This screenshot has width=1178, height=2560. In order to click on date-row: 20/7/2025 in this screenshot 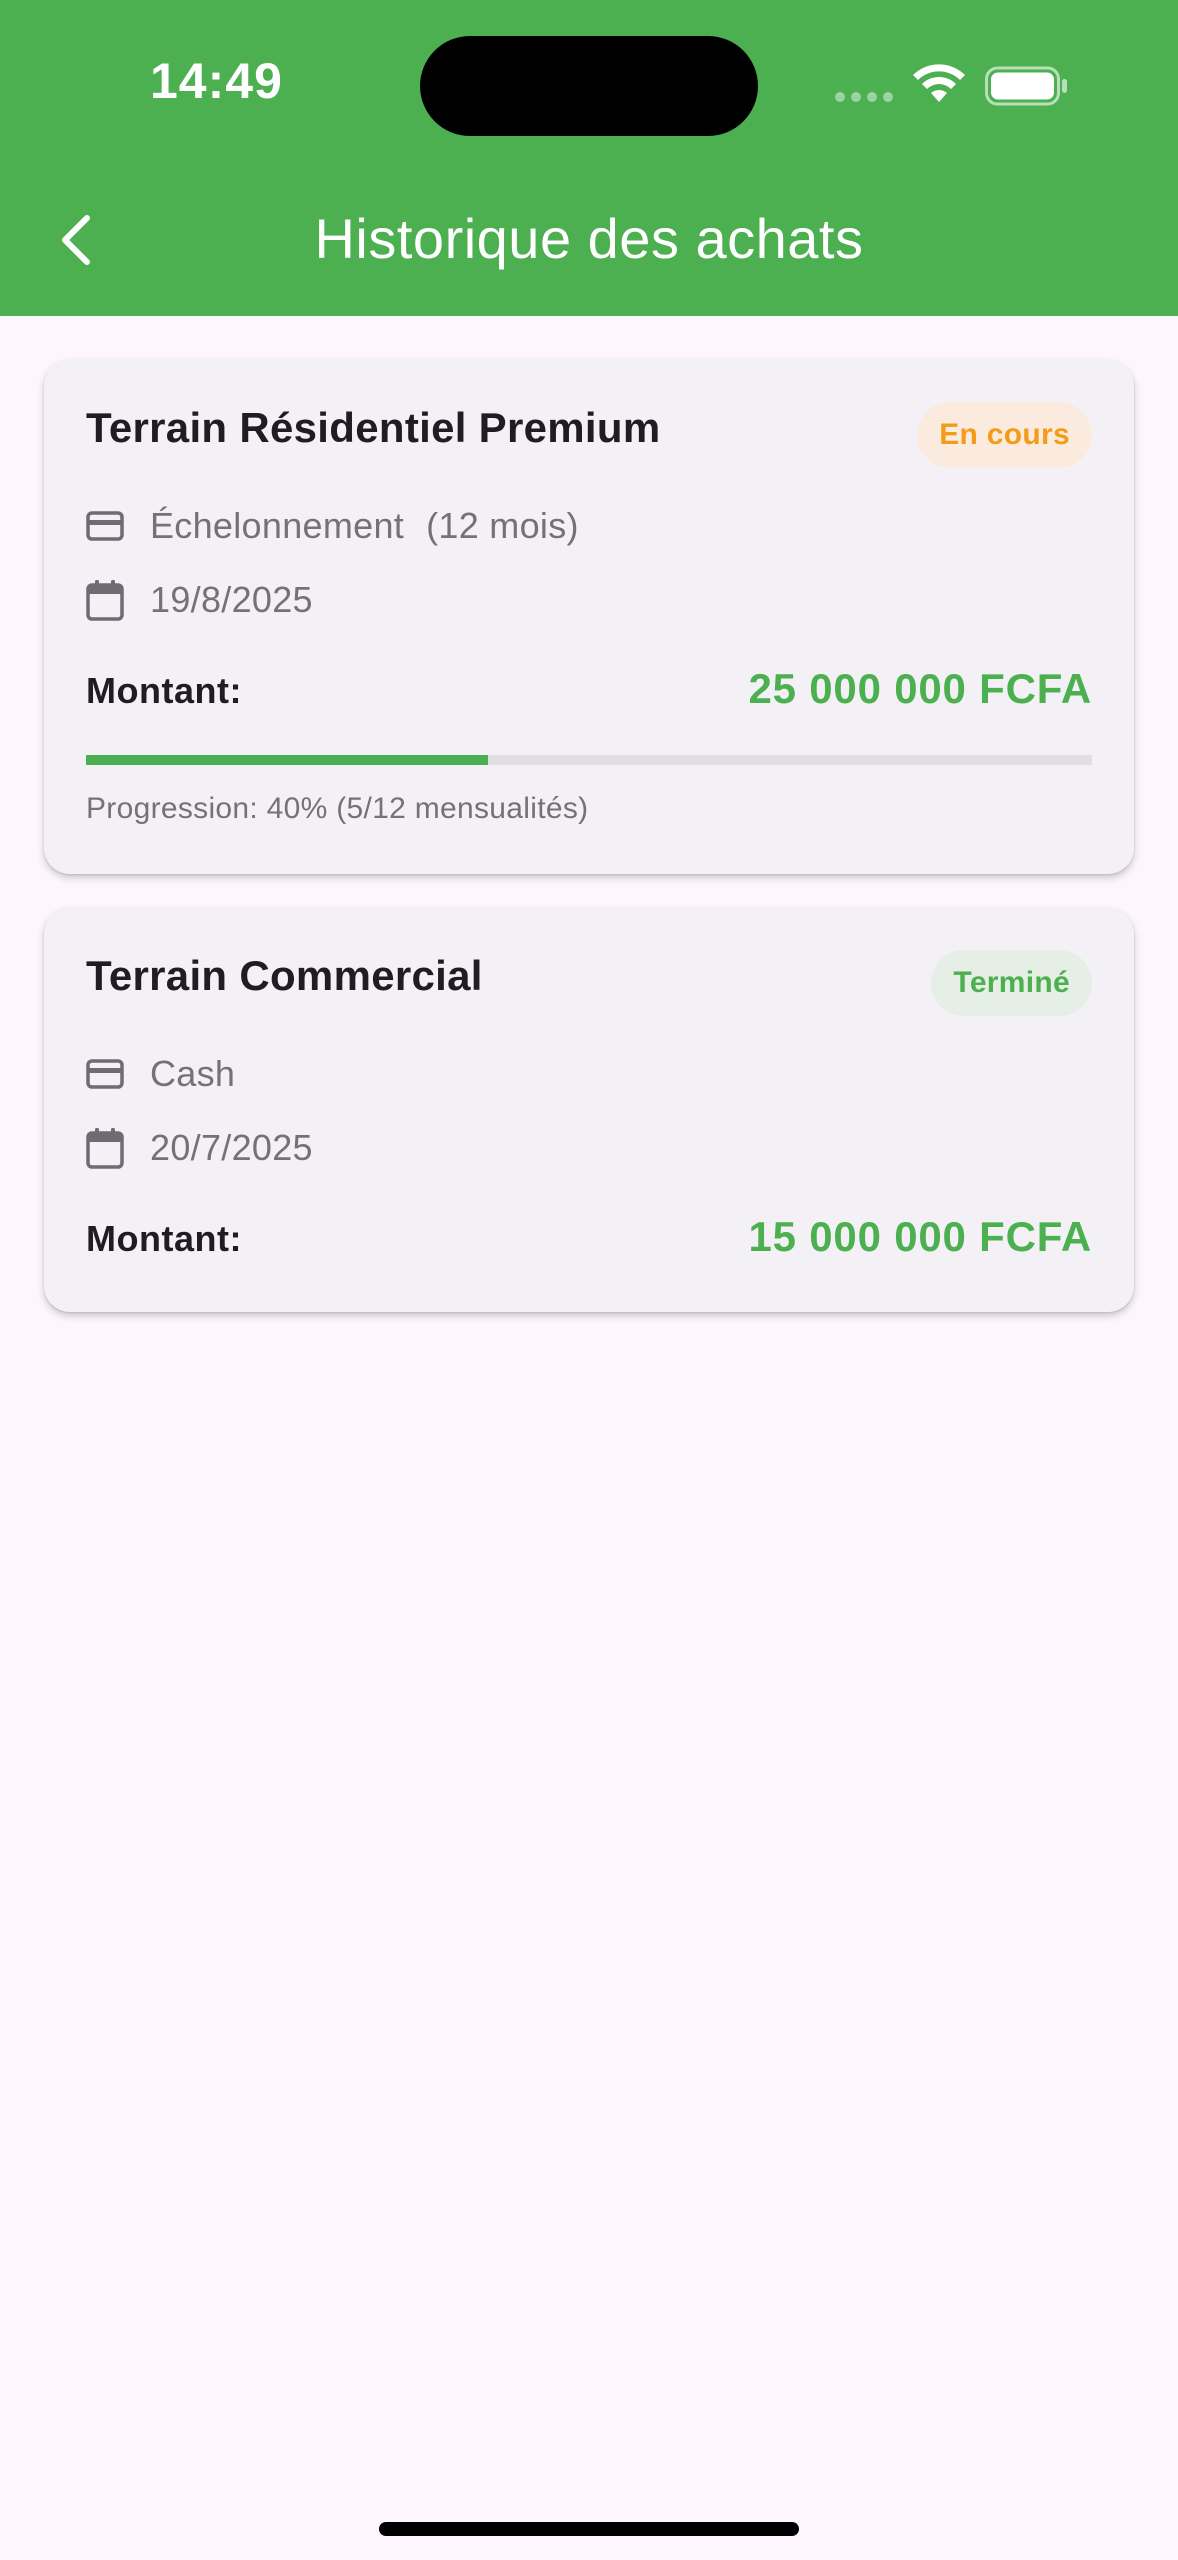, I will do `click(199, 1148)`.